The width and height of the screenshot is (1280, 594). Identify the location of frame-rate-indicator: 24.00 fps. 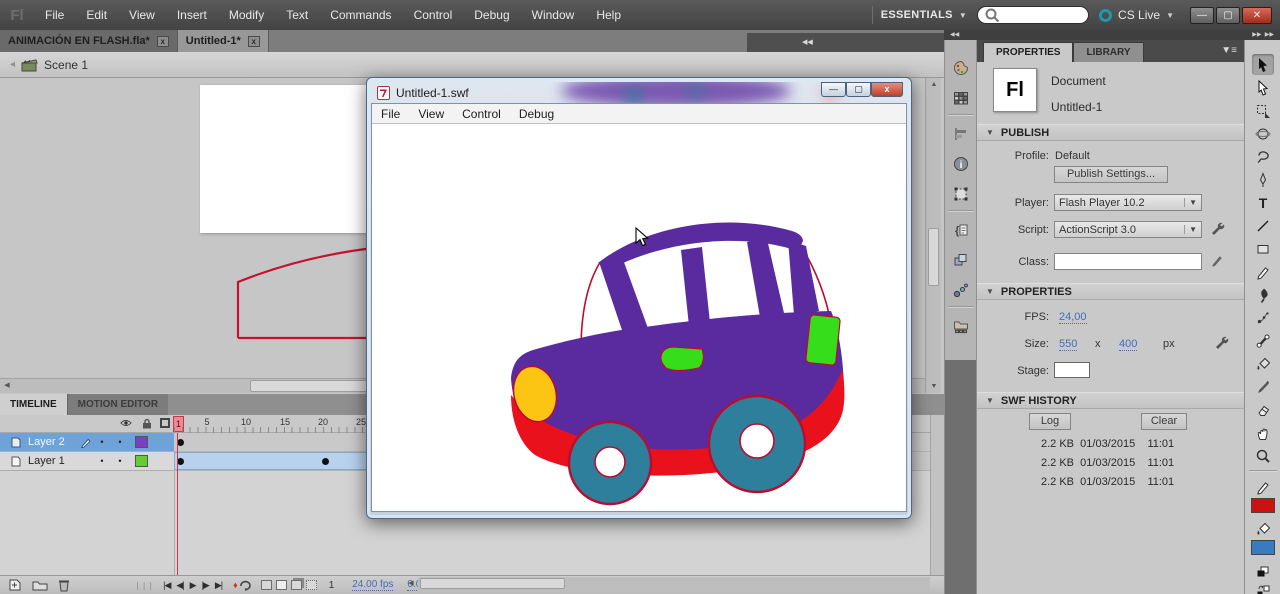
(373, 585).